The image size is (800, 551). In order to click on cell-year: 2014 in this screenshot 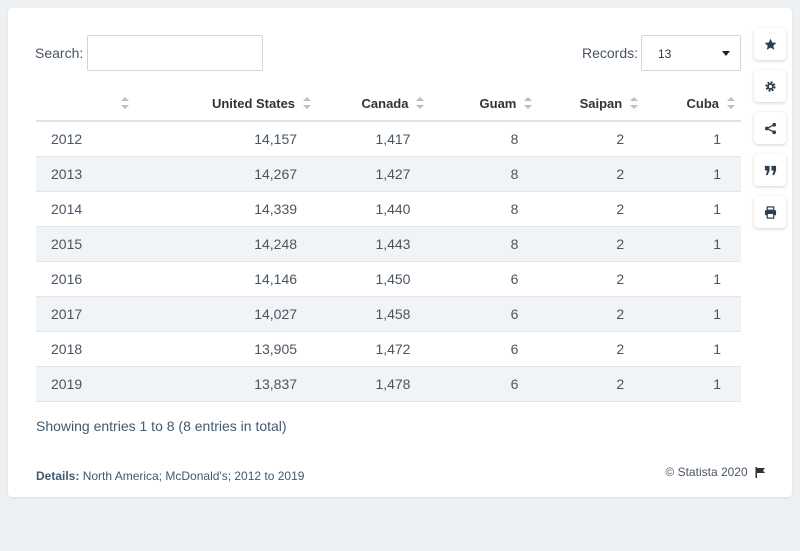, I will do `click(85, 209)`.